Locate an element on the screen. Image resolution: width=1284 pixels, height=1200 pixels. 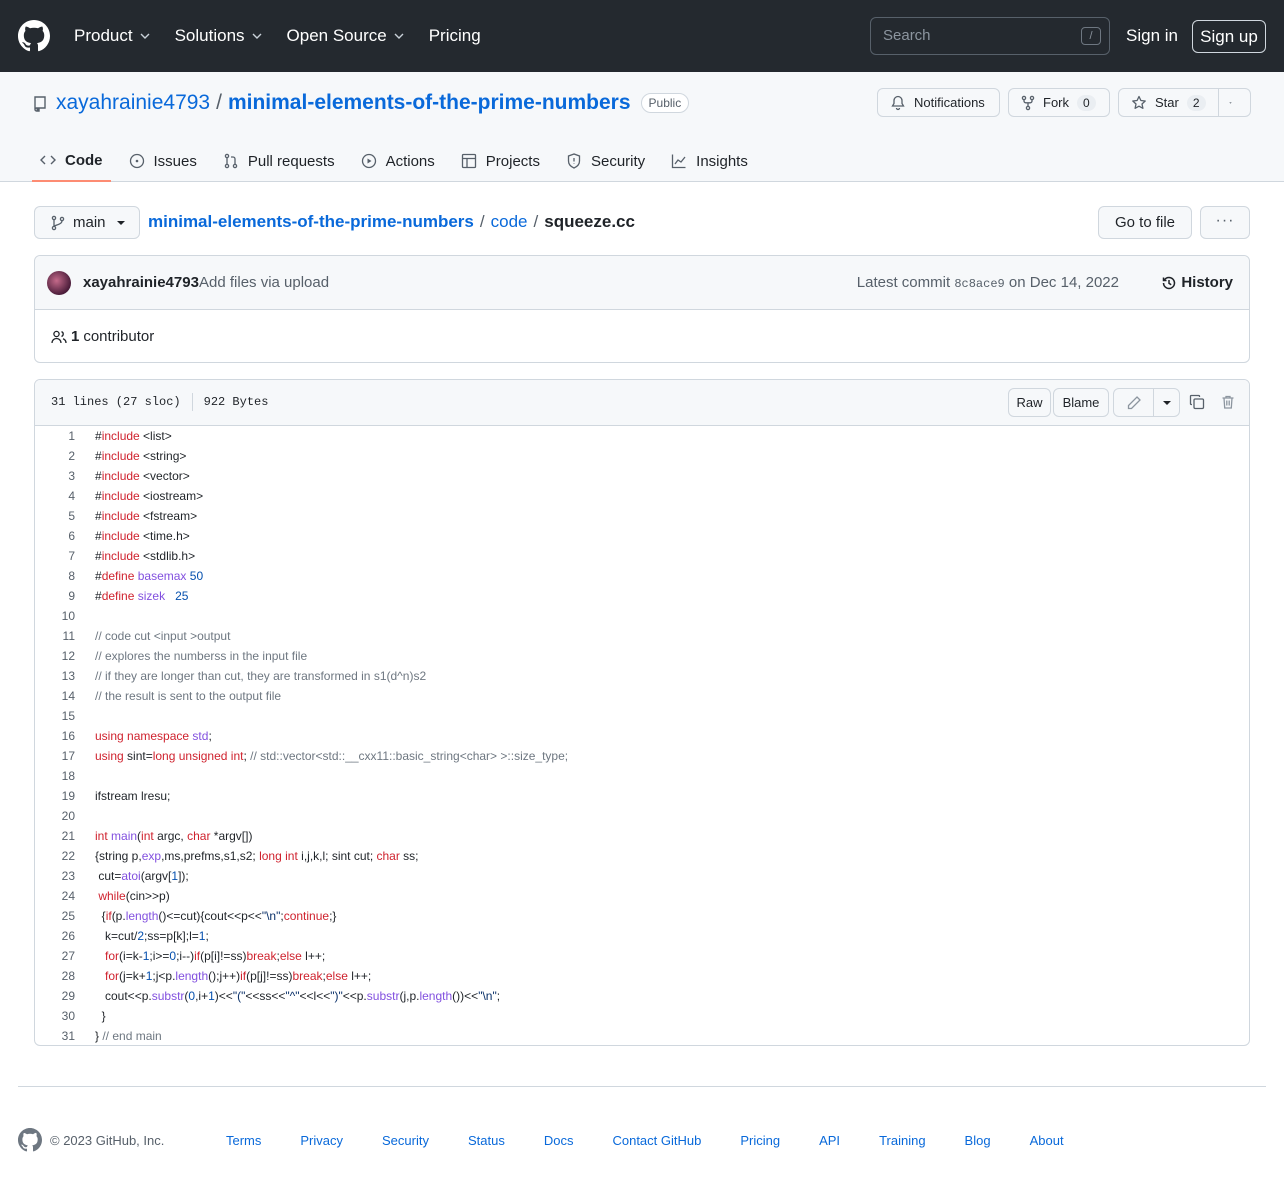
copy-icon is located at coordinates (1197, 402).